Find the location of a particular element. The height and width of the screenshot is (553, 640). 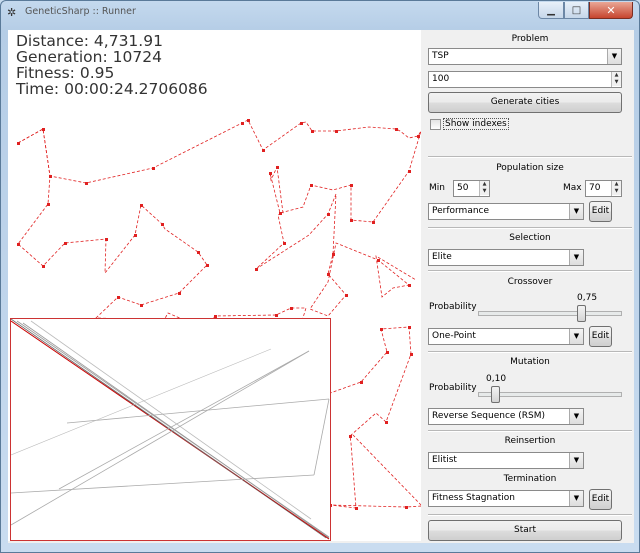

problem-title: Problem is located at coordinates (530, 39).